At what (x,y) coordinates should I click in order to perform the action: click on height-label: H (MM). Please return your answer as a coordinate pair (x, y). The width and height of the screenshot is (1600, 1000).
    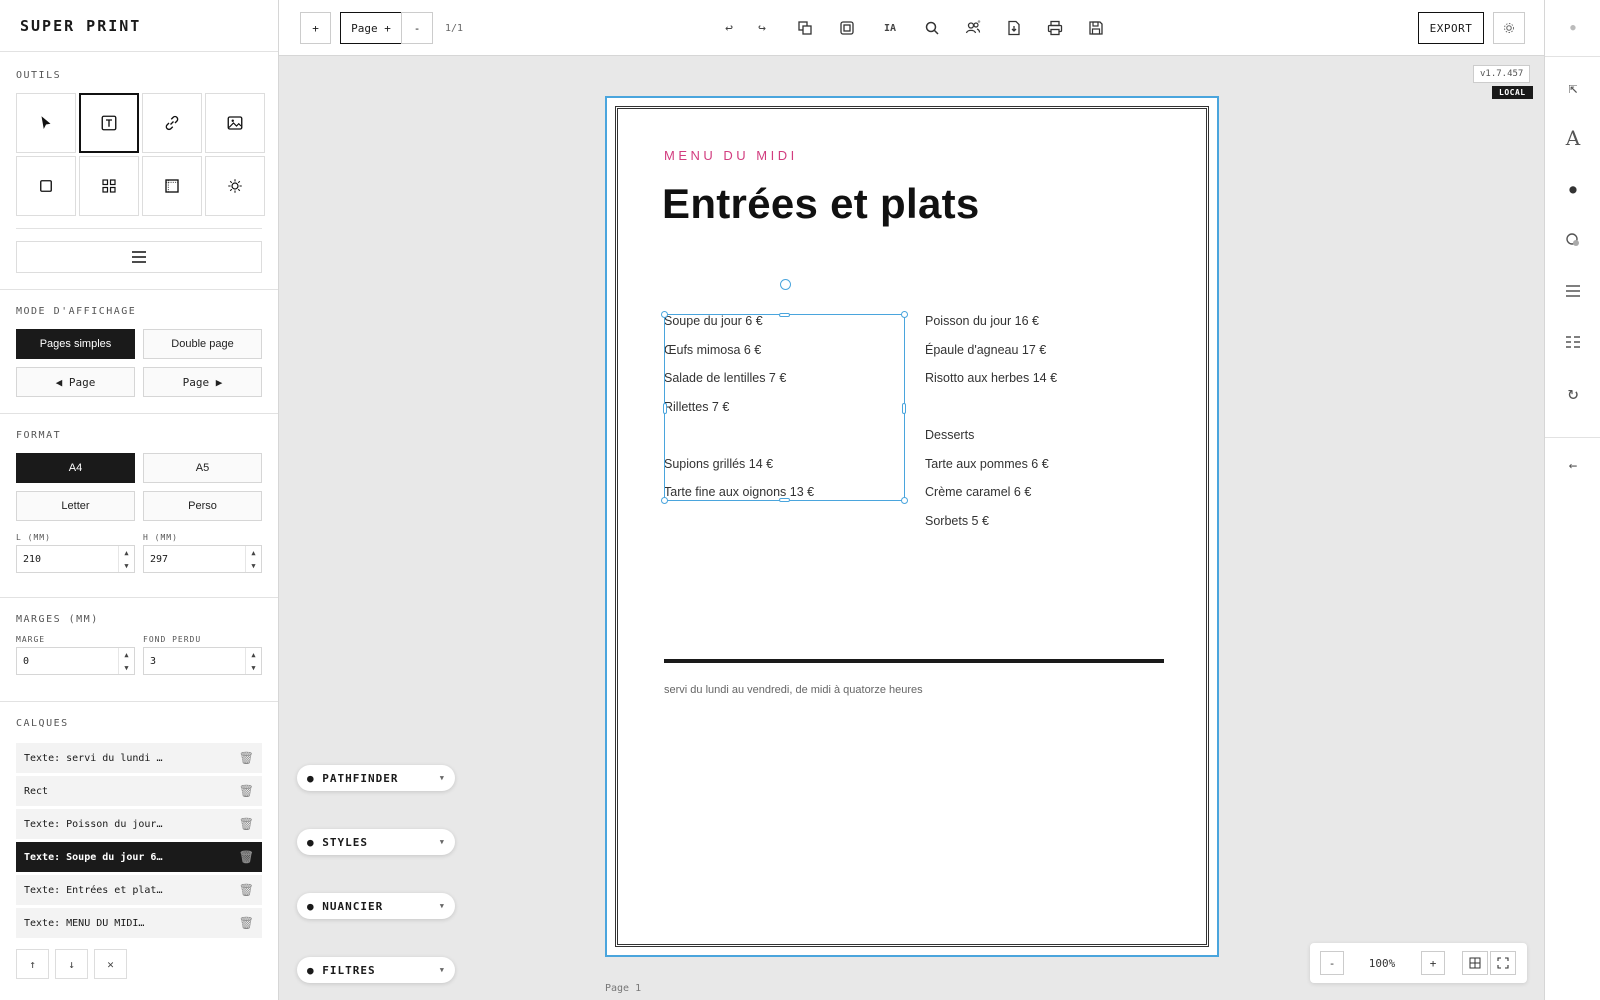
    Looking at the image, I should click on (160, 537).